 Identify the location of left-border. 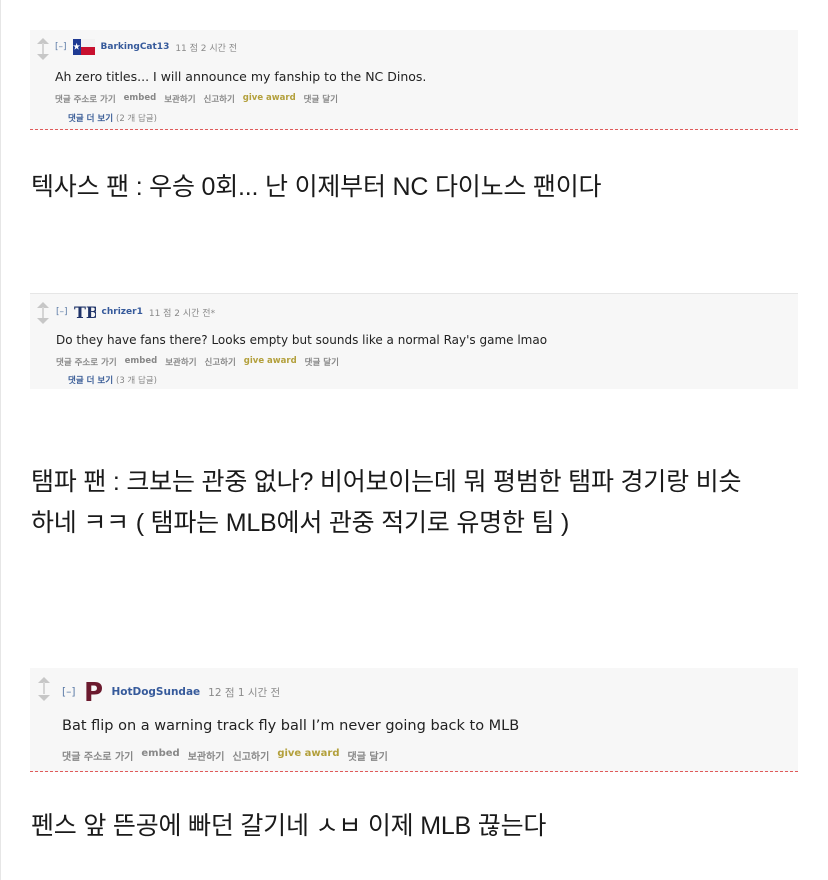
(0, 440).